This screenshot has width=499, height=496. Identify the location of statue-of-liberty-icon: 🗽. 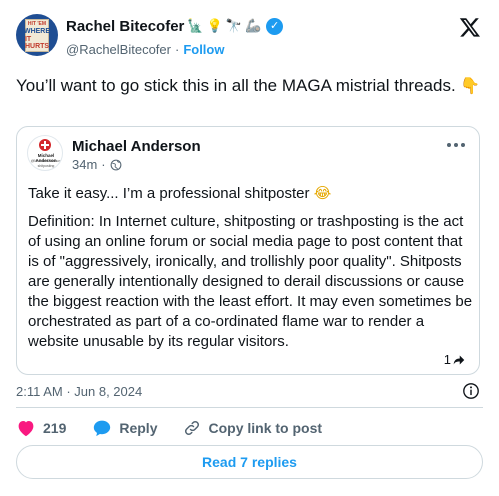
(195, 26).